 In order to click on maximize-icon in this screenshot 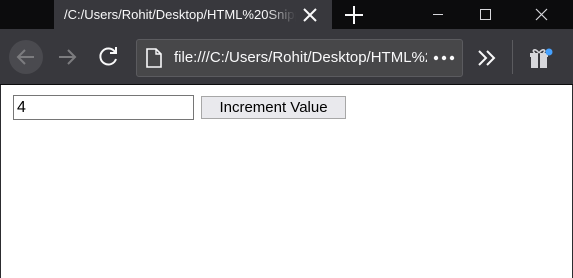, I will do `click(485, 14)`.